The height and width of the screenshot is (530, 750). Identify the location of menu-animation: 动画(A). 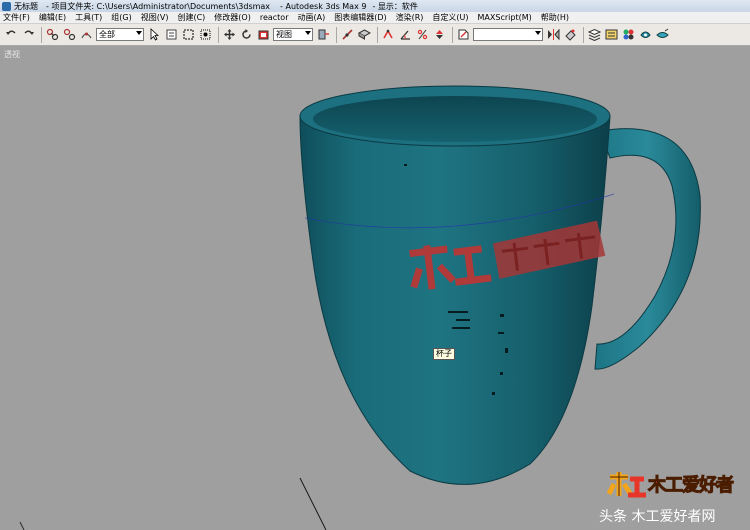
(311, 17).